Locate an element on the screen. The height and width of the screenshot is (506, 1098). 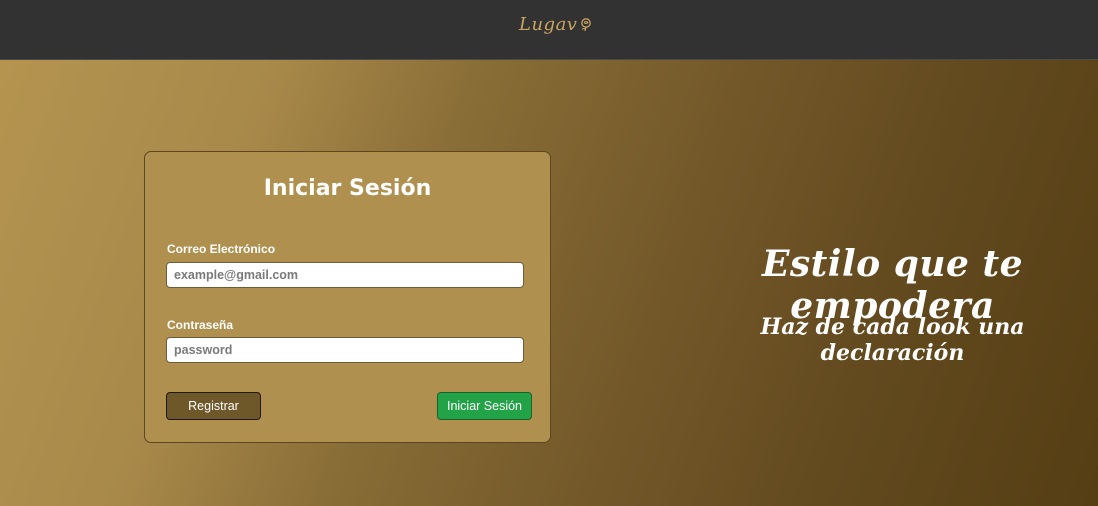
login-button: Iniciar Sesión is located at coordinates (484, 406).